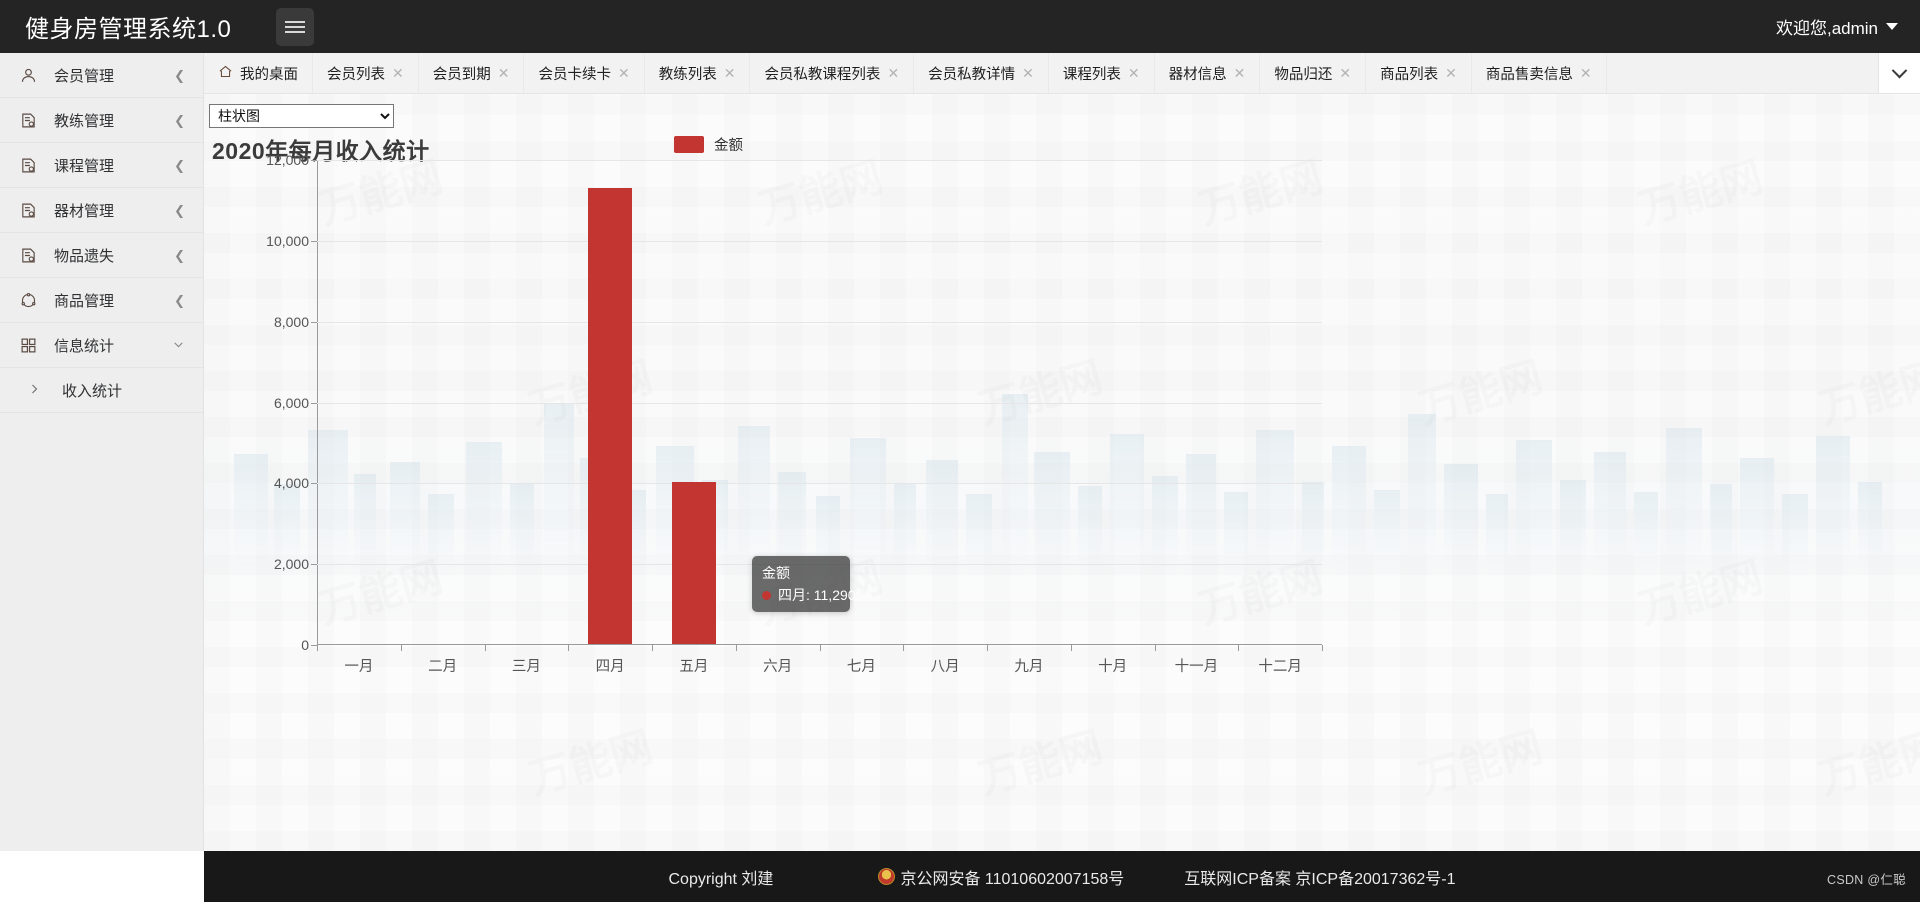 The height and width of the screenshot is (902, 1920). What do you see at coordinates (708, 144) in the screenshot?
I see `chart-legend: 金额` at bounding box center [708, 144].